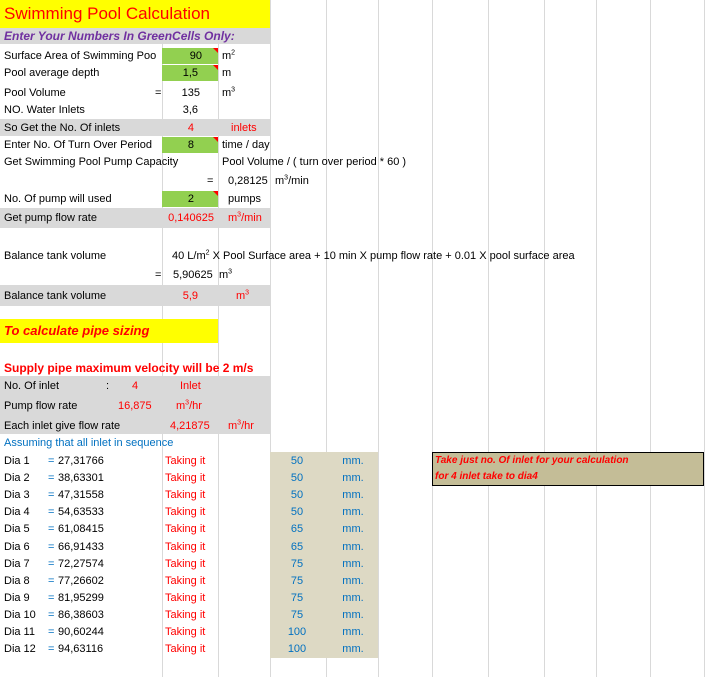 The width and height of the screenshot is (706, 677). I want to click on sheet-subtitle: Enter Your Numbers In GreenCells Only:, so click(119, 36).